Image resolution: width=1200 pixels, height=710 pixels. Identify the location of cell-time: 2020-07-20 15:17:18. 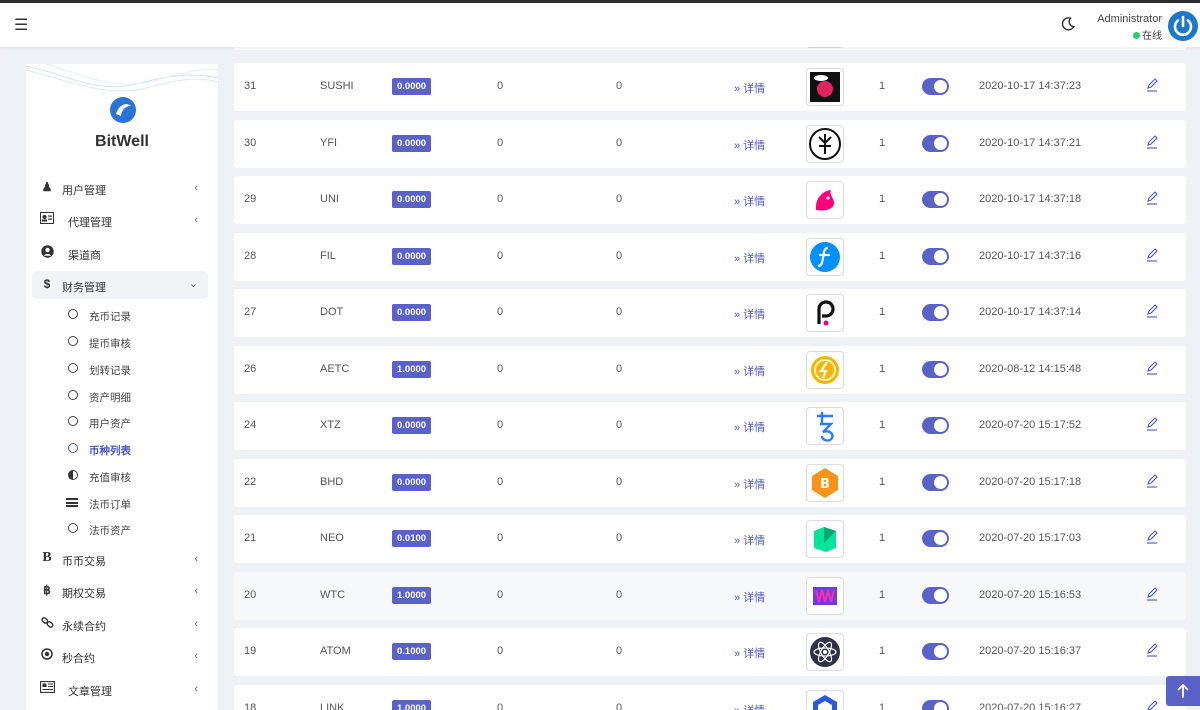
(1030, 481).